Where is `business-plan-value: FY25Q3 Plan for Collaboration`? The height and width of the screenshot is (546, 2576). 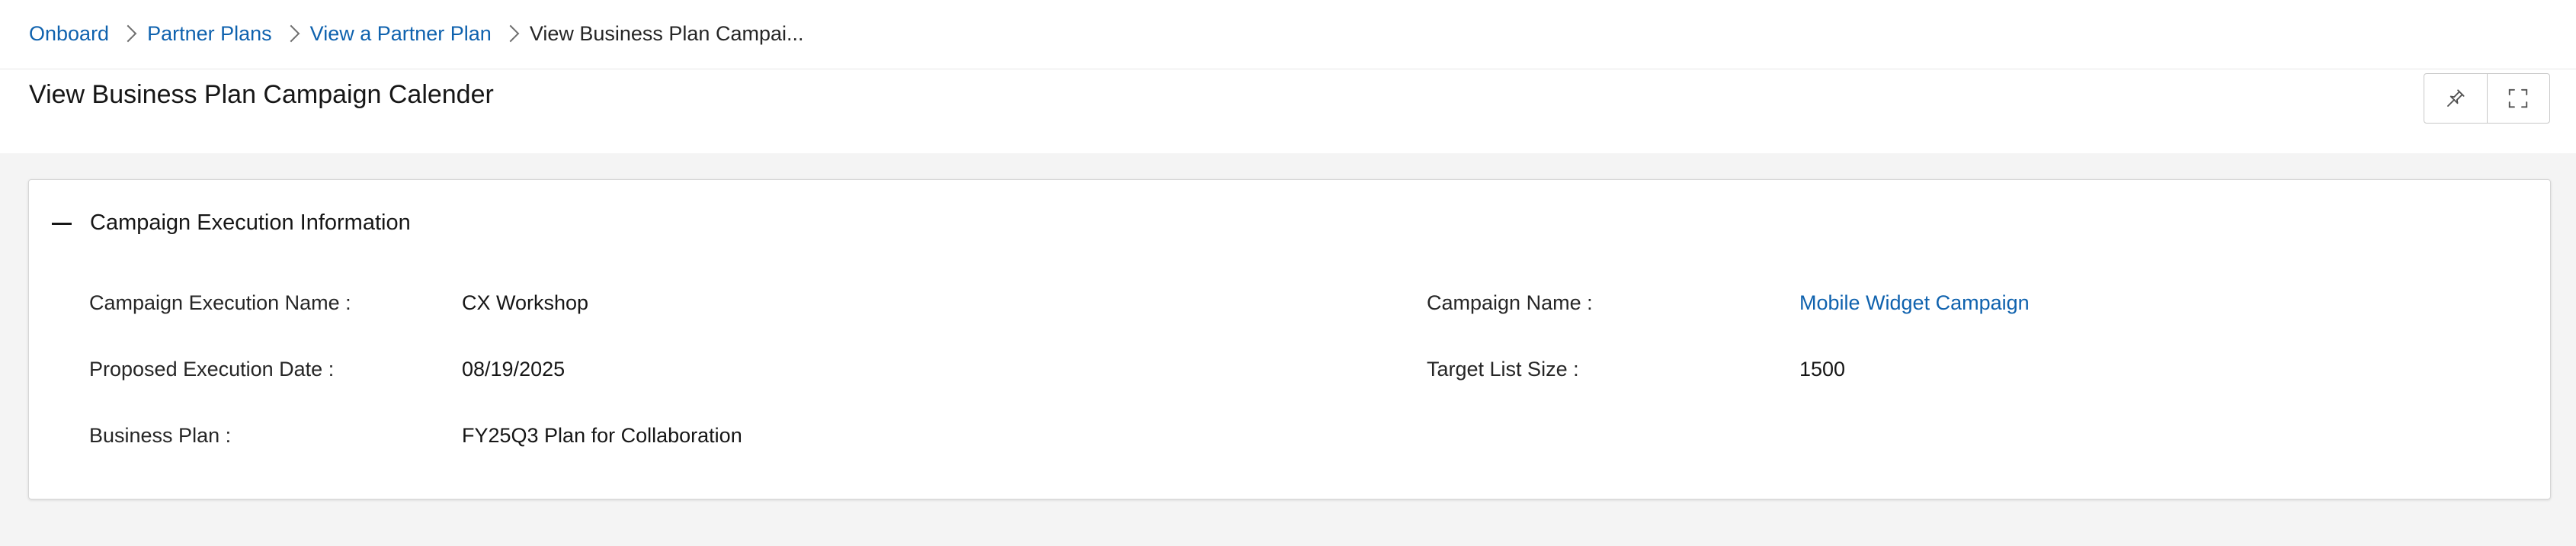 business-plan-value: FY25Q3 Plan for Collaboration is located at coordinates (602, 435).